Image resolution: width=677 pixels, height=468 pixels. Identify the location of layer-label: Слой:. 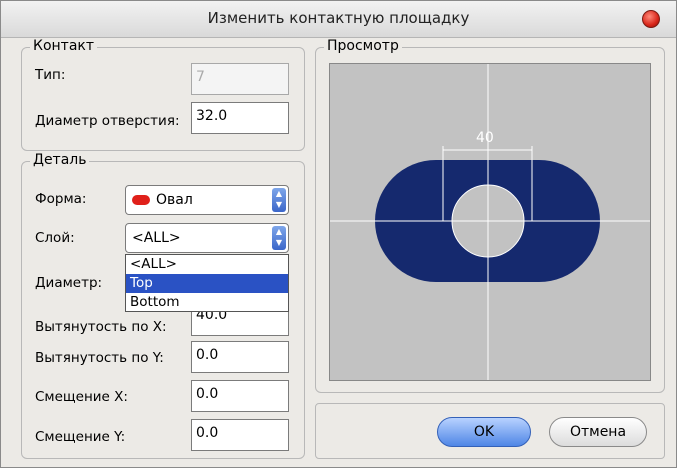
(55, 238).